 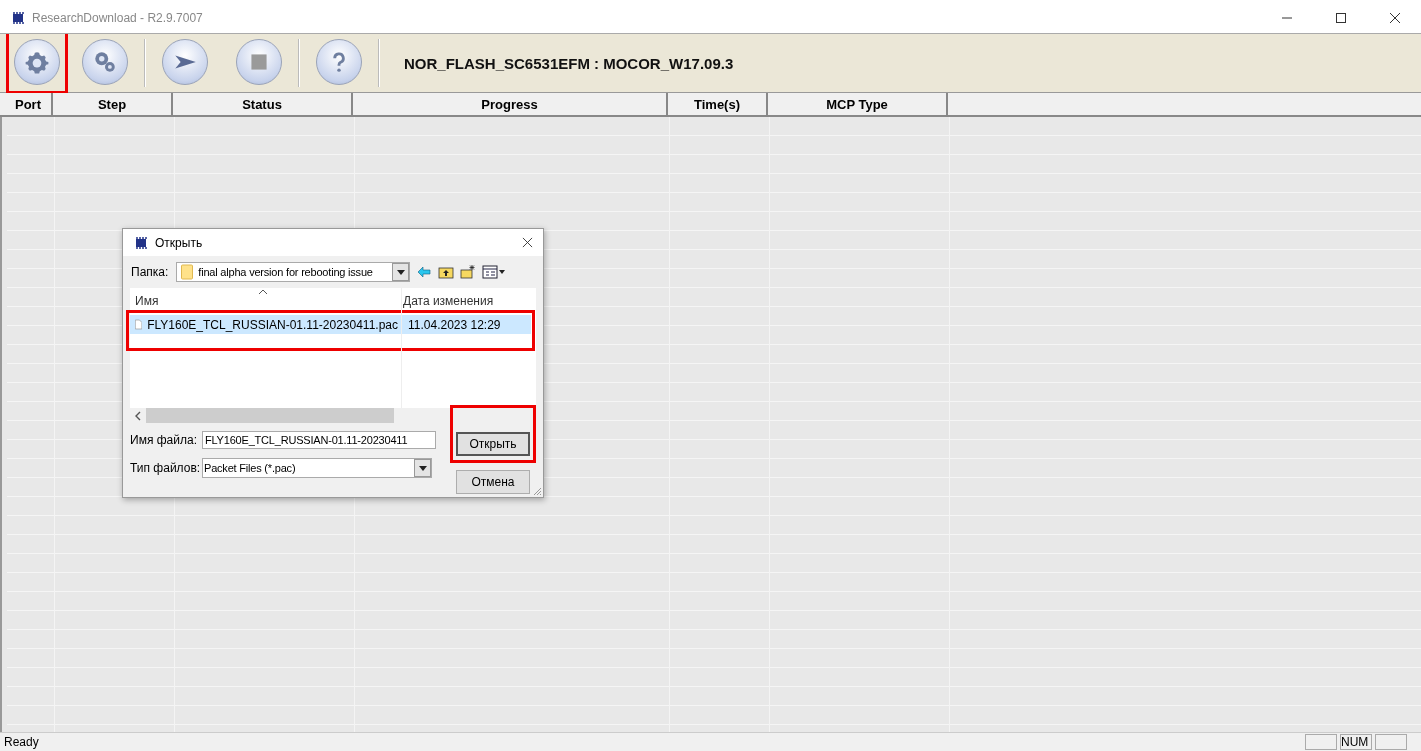 What do you see at coordinates (138, 415) in the screenshot?
I see `scroll-left-icon` at bounding box center [138, 415].